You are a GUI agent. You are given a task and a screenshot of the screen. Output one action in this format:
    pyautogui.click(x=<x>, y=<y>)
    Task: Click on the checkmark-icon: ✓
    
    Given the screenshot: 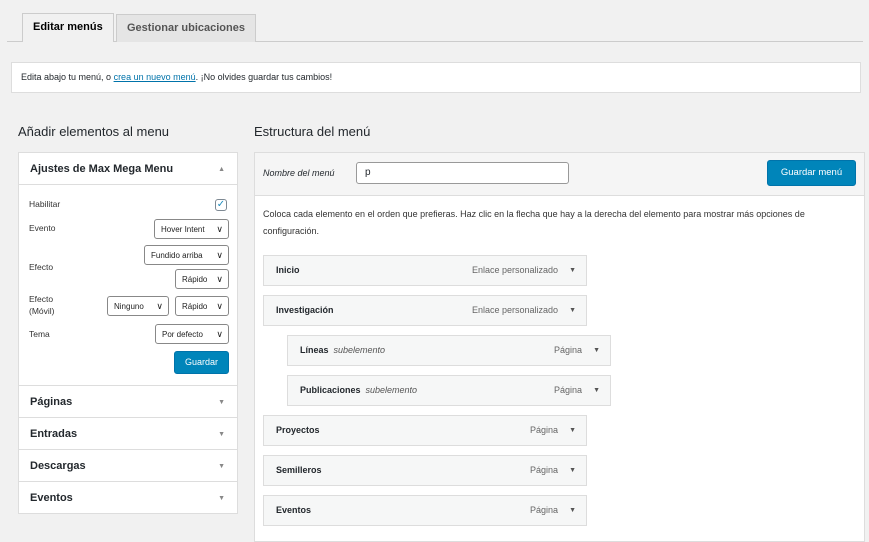 What is the action you would take?
    pyautogui.click(x=221, y=204)
    